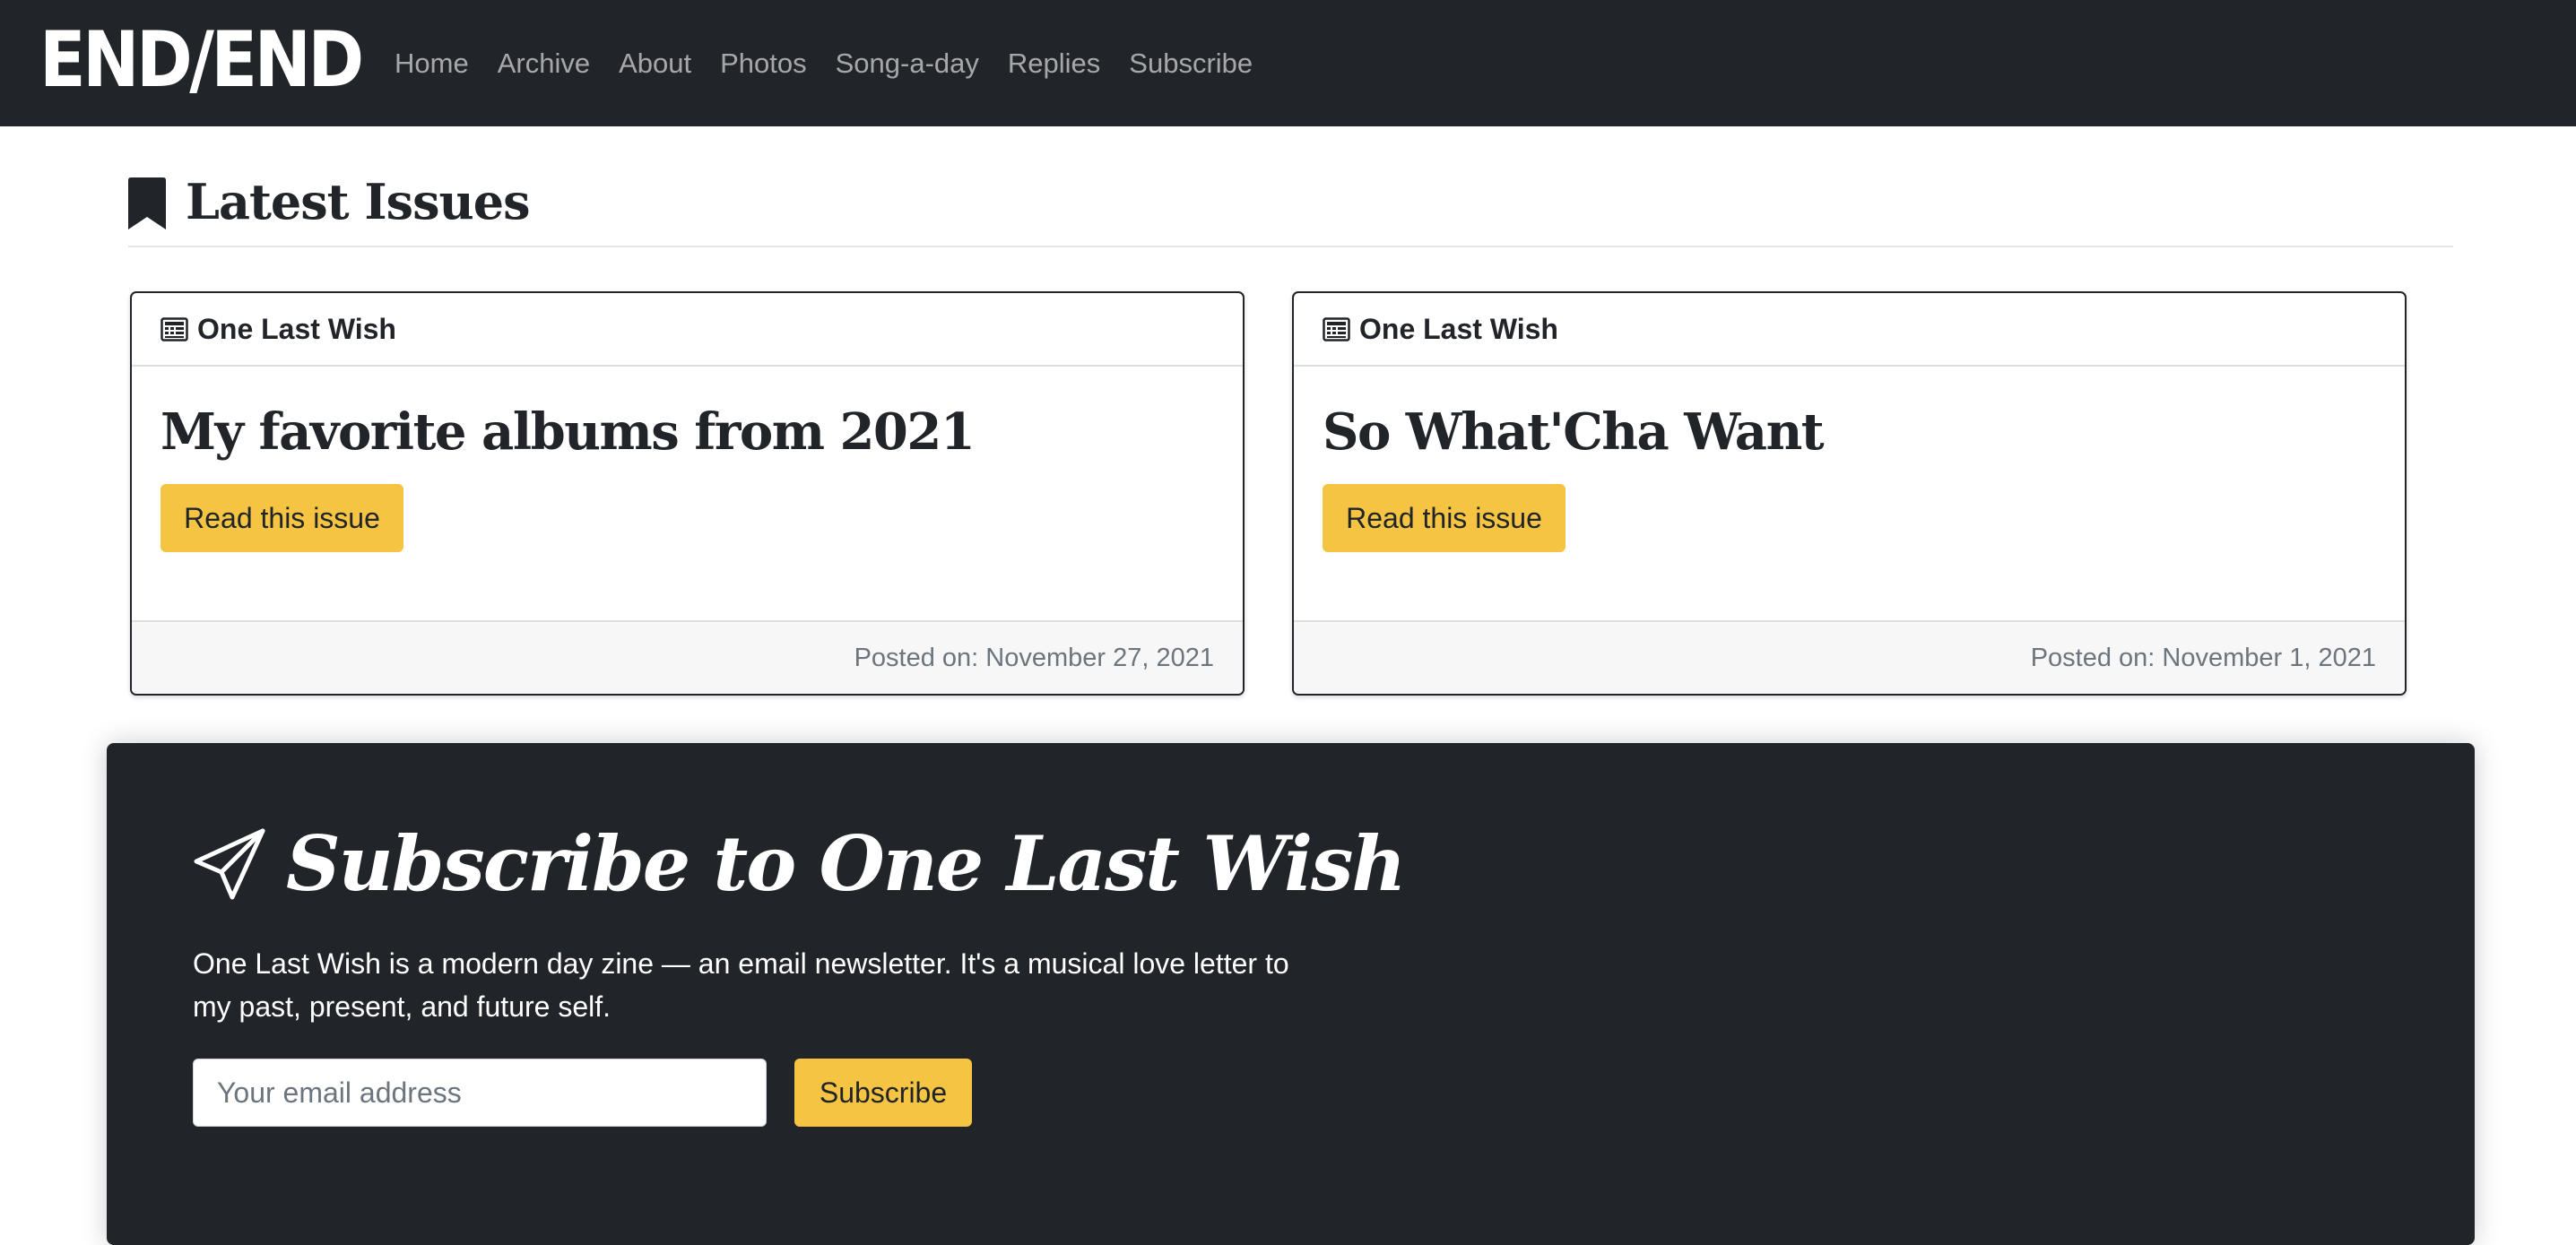 The height and width of the screenshot is (1245, 2576). What do you see at coordinates (883, 1093) in the screenshot?
I see `subscribe-button: Subscribe` at bounding box center [883, 1093].